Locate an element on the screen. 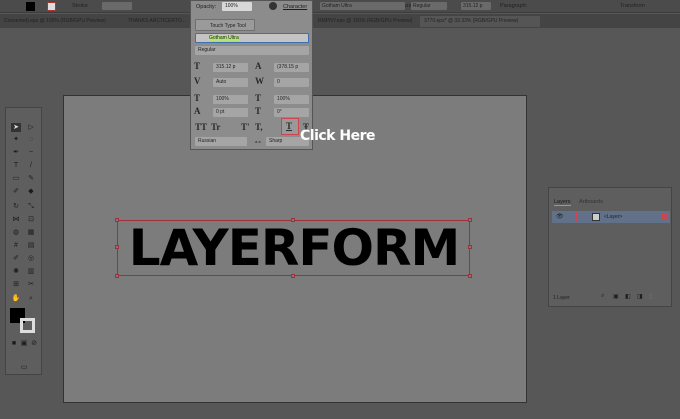 This screenshot has width=680, height=419. small-caps-button: Tr is located at coordinates (215, 127).